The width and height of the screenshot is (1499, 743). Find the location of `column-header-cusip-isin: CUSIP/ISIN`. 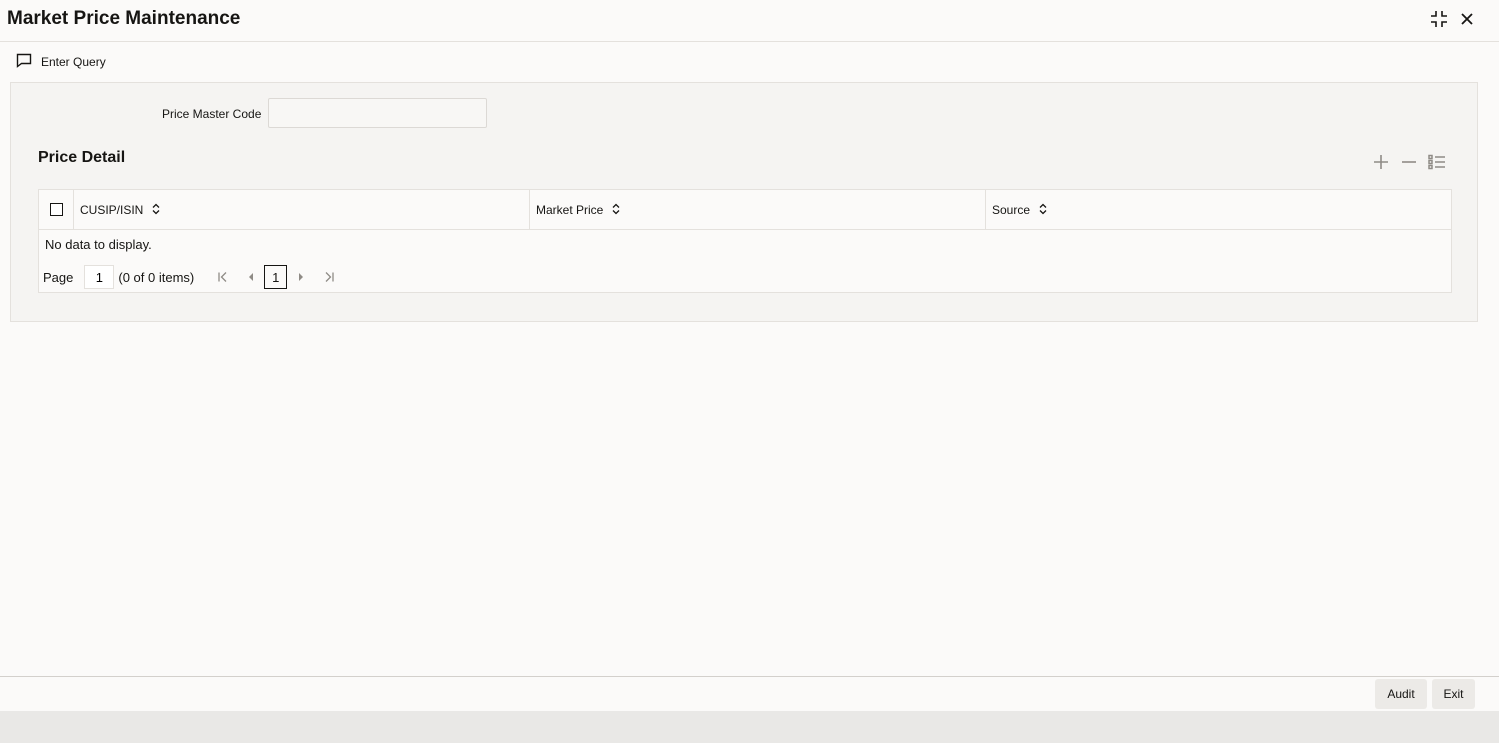

column-header-cusip-isin: CUSIP/ISIN is located at coordinates (301, 210).